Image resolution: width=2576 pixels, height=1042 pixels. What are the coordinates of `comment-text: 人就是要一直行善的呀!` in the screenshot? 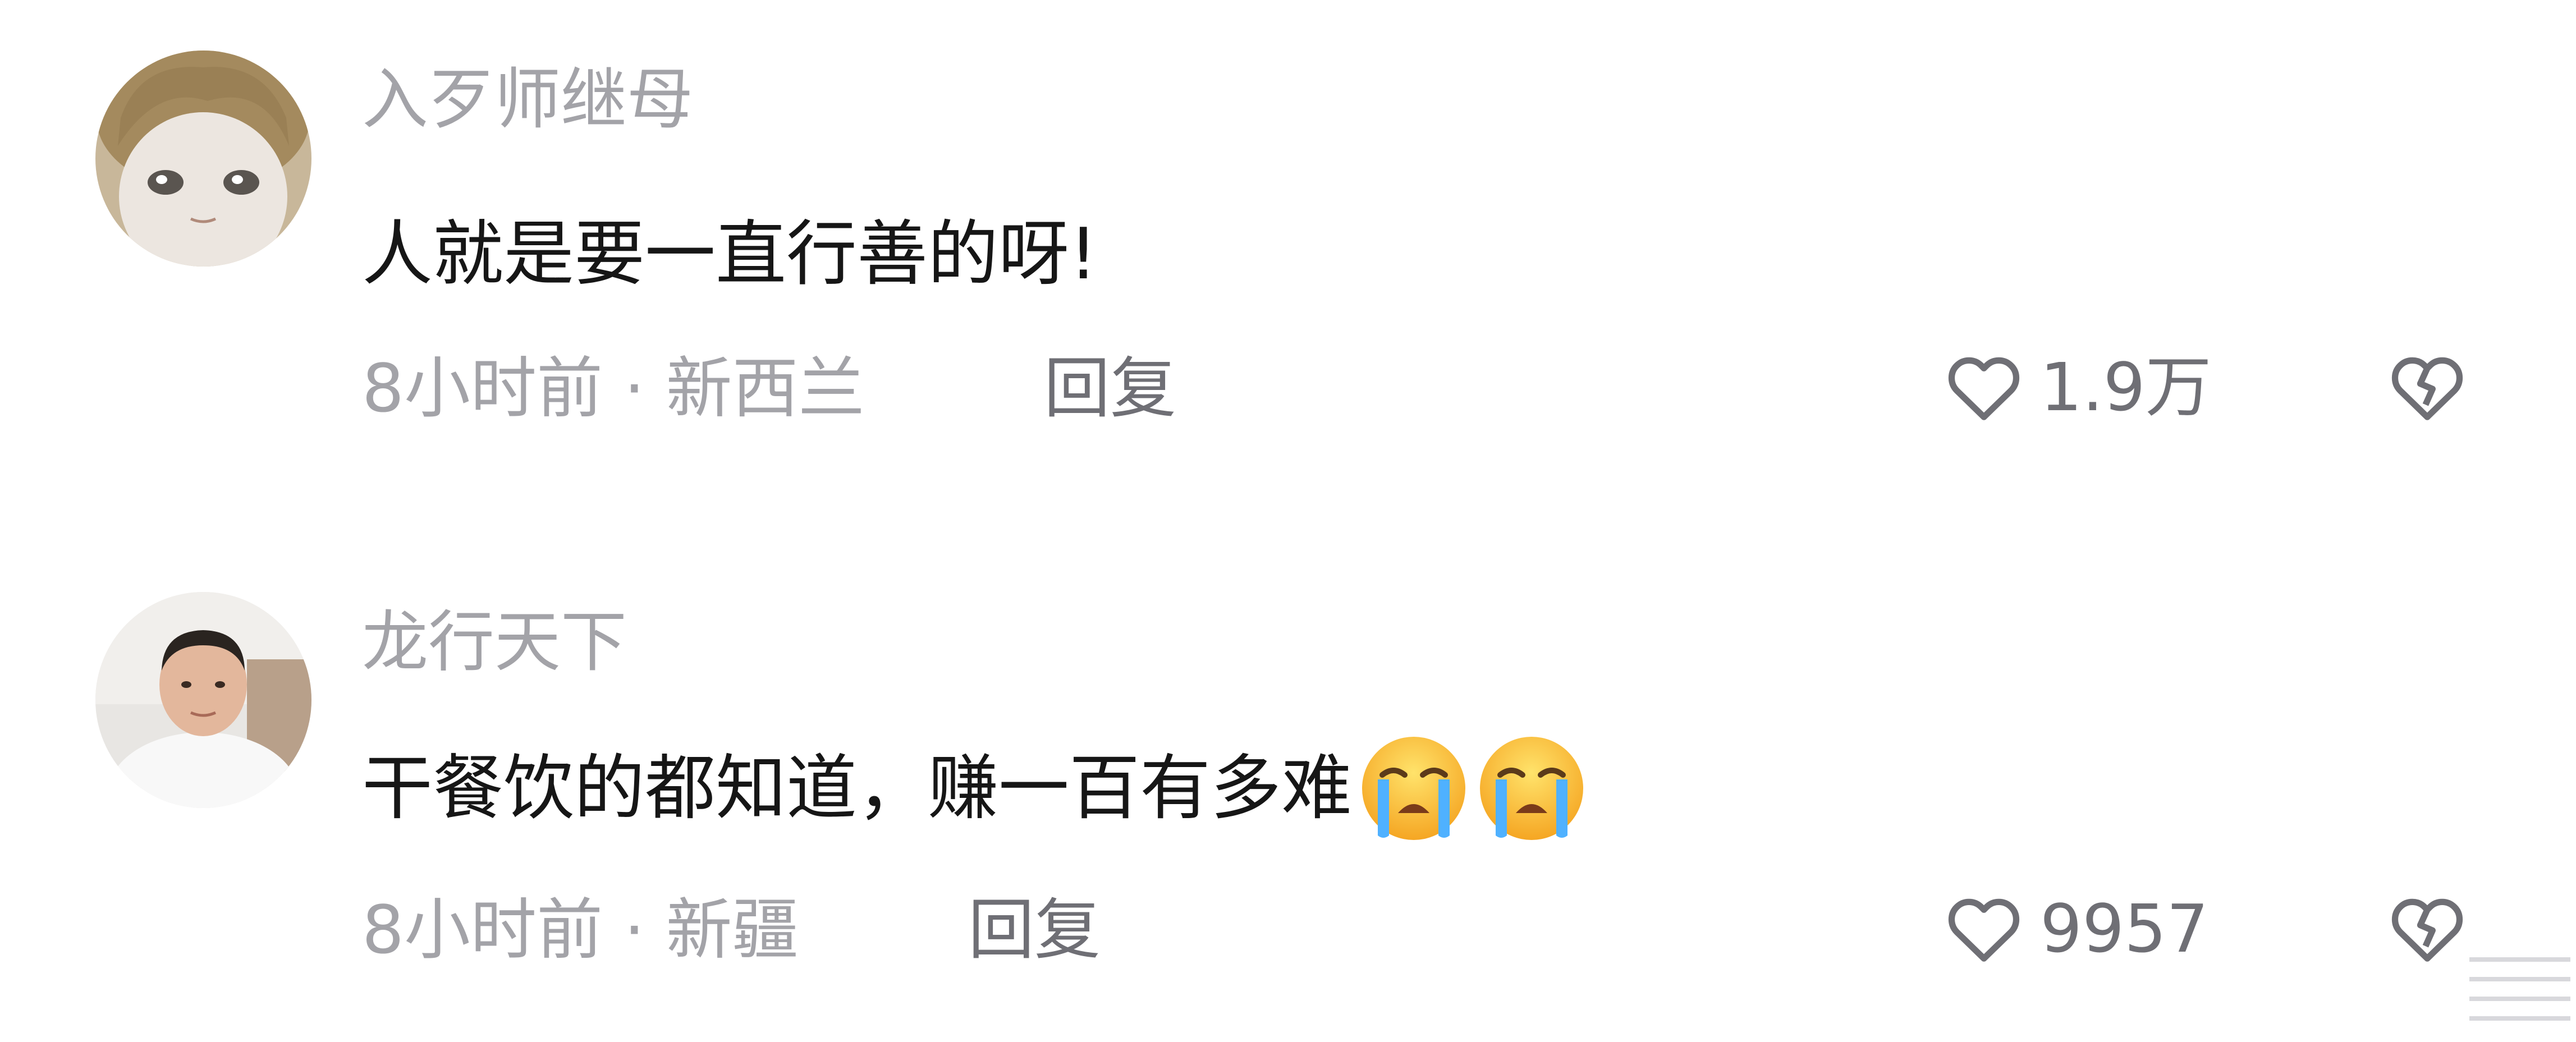 It's located at (730, 255).